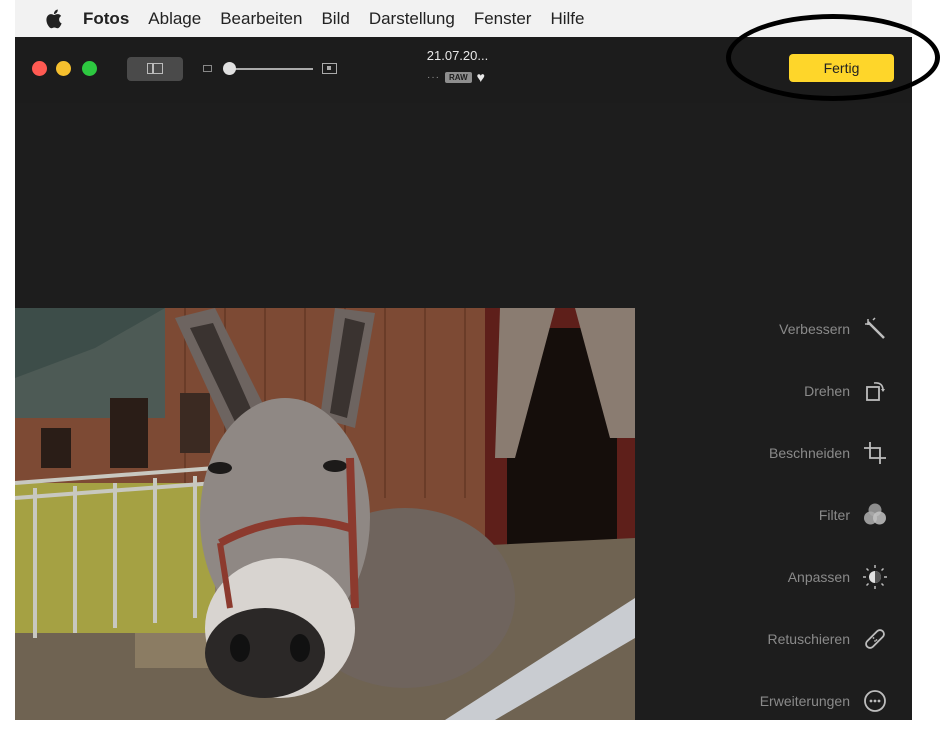  Describe the element at coordinates (827, 391) in the screenshot. I see `tool-label: Drehen` at that location.